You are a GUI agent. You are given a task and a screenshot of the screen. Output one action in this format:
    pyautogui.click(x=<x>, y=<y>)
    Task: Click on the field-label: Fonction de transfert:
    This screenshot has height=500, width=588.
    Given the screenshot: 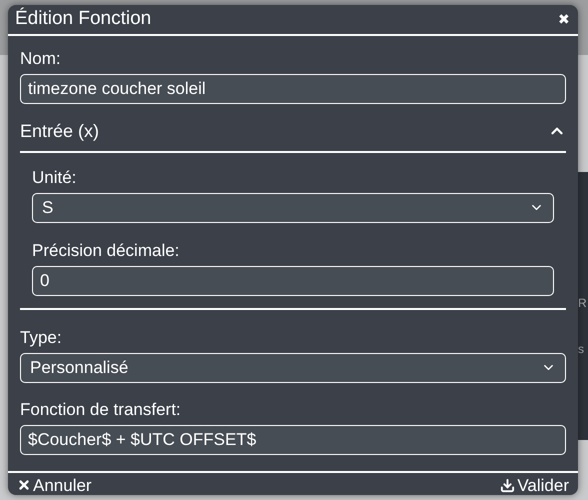 What is the action you would take?
    pyautogui.click(x=101, y=410)
    